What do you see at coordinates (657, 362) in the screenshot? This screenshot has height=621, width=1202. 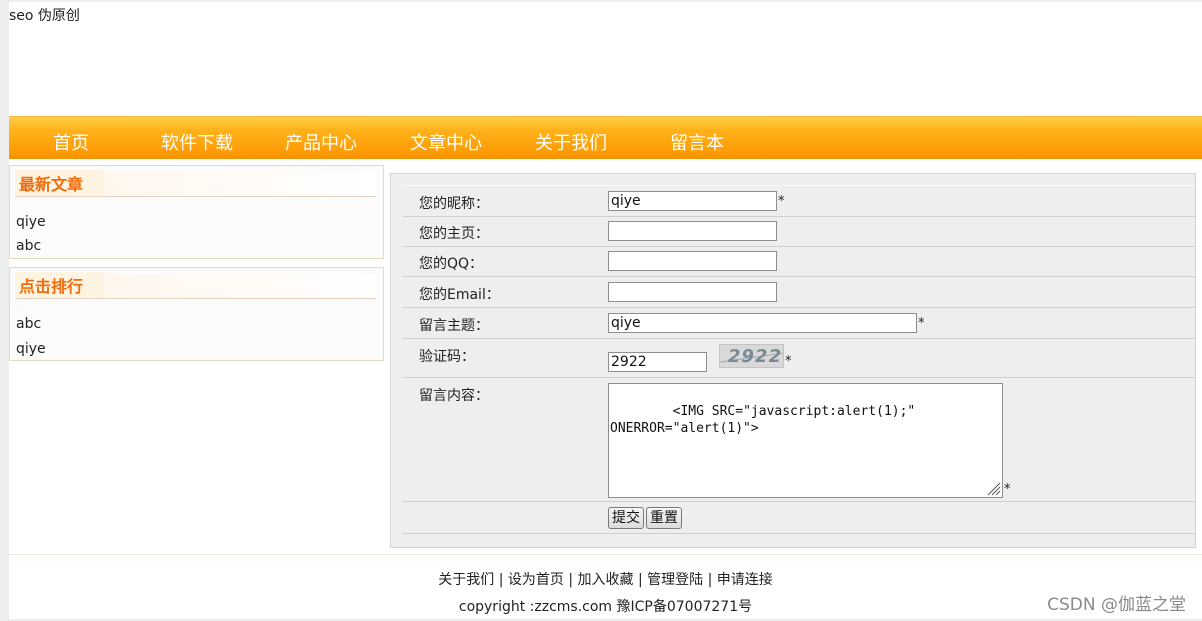 I see `captcha-input` at bounding box center [657, 362].